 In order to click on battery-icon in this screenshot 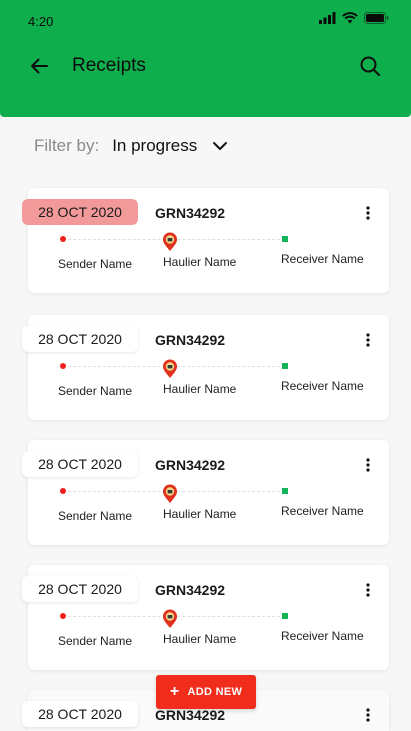, I will do `click(376, 18)`.